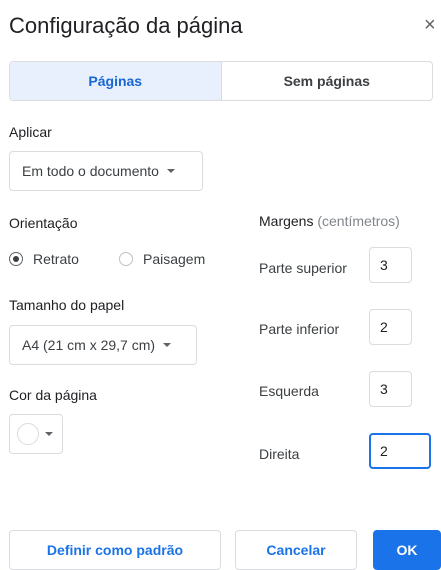 The height and width of the screenshot is (570, 441). I want to click on radio-landscape: Paisagem, so click(162, 259).